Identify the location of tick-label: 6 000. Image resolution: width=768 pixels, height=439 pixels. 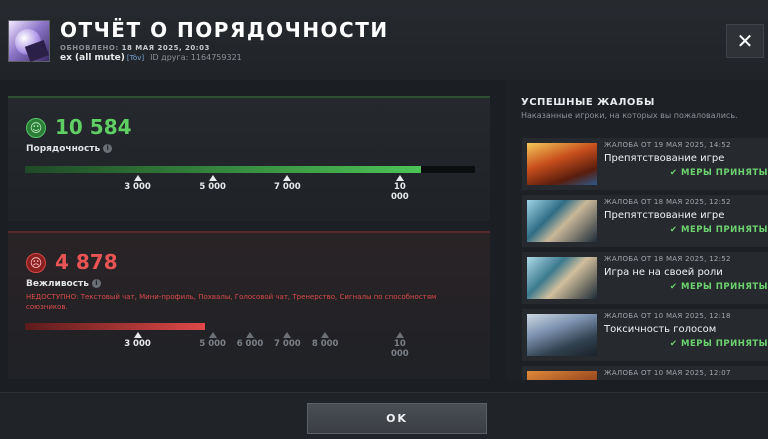
(250, 344).